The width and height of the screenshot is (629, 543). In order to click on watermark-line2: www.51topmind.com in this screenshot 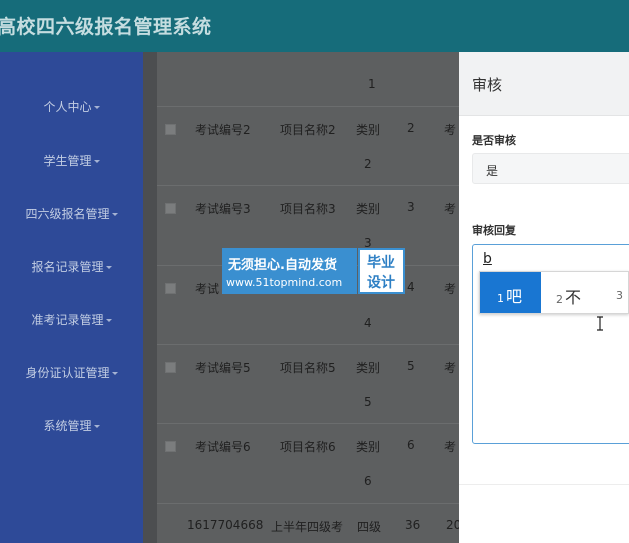, I will do `click(284, 282)`.